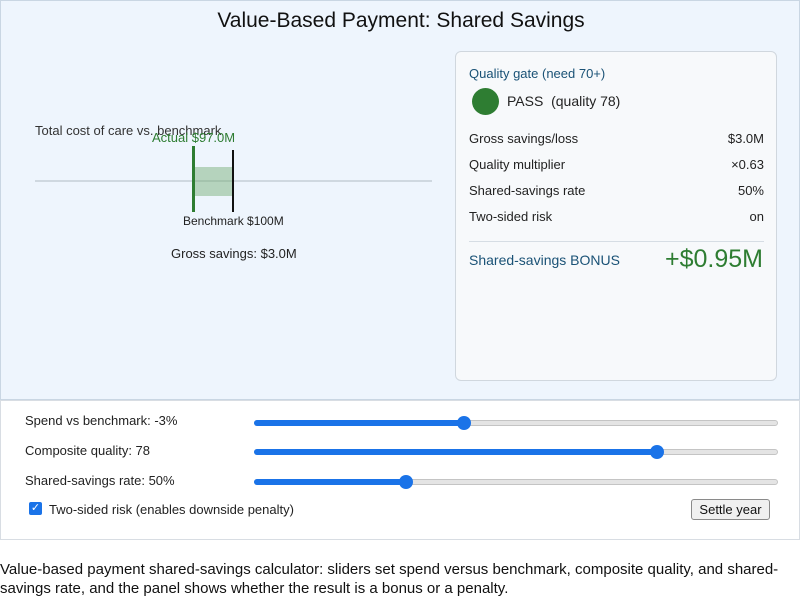 The height and width of the screenshot is (598, 800). I want to click on actual-cost-marker, so click(193, 179).